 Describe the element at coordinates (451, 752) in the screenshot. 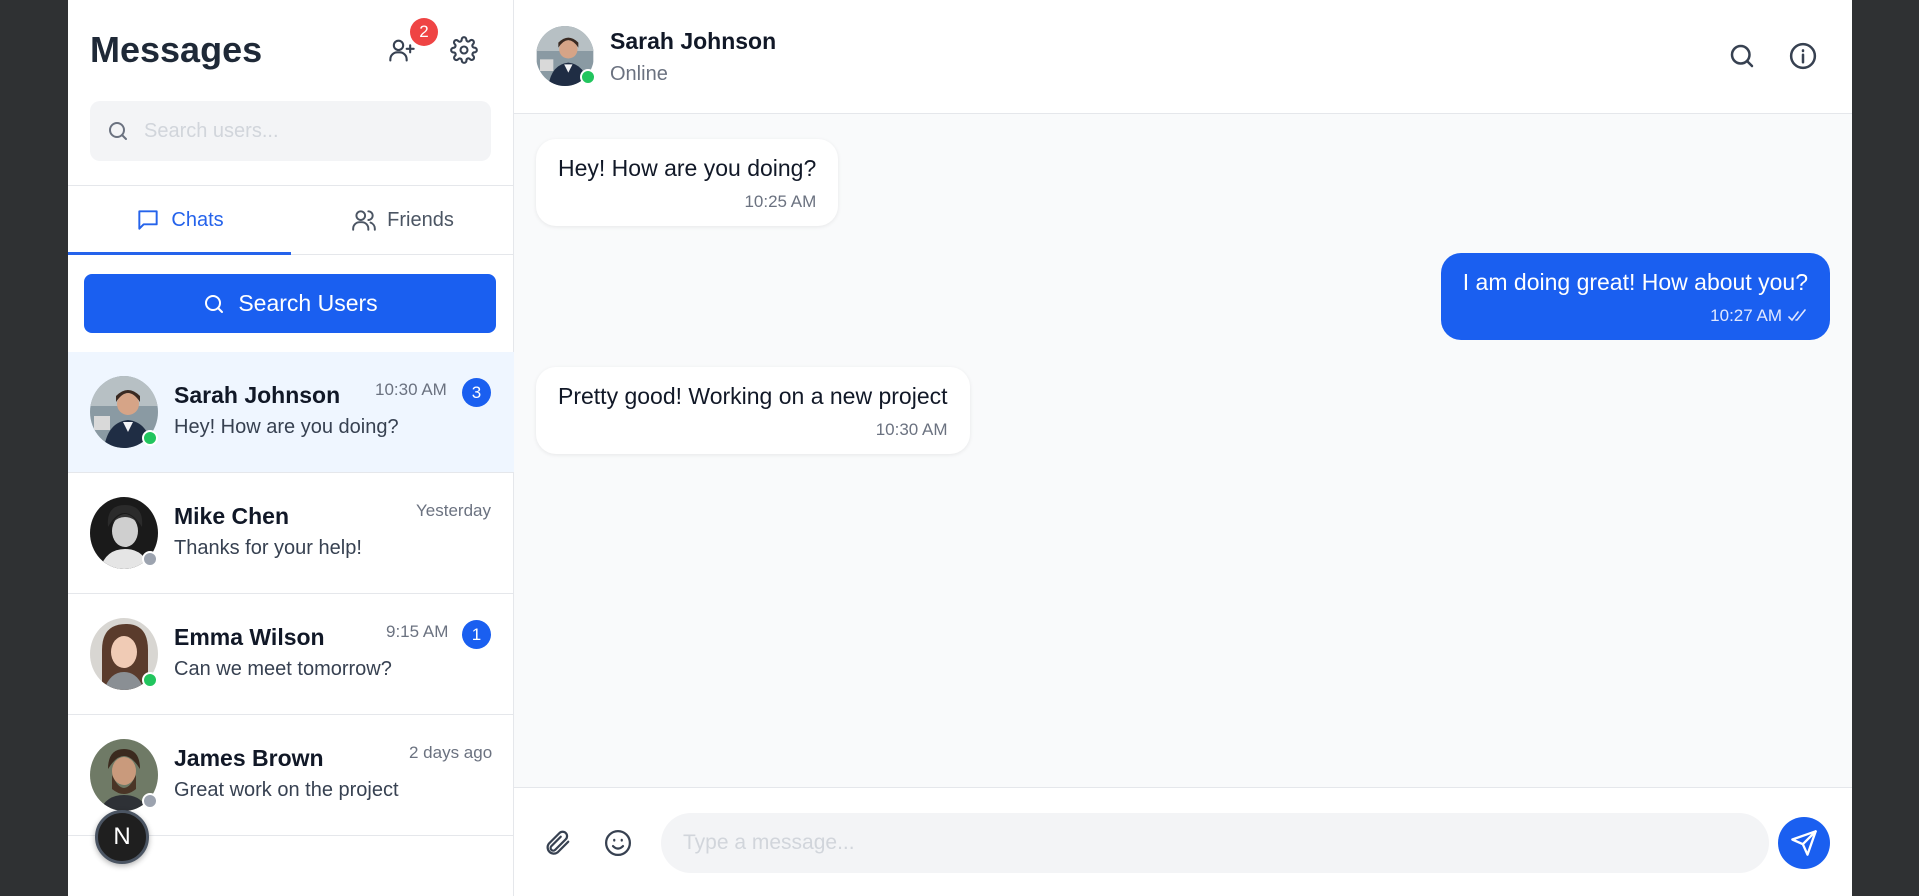

I see `chat-time: 2 days ago` at that location.